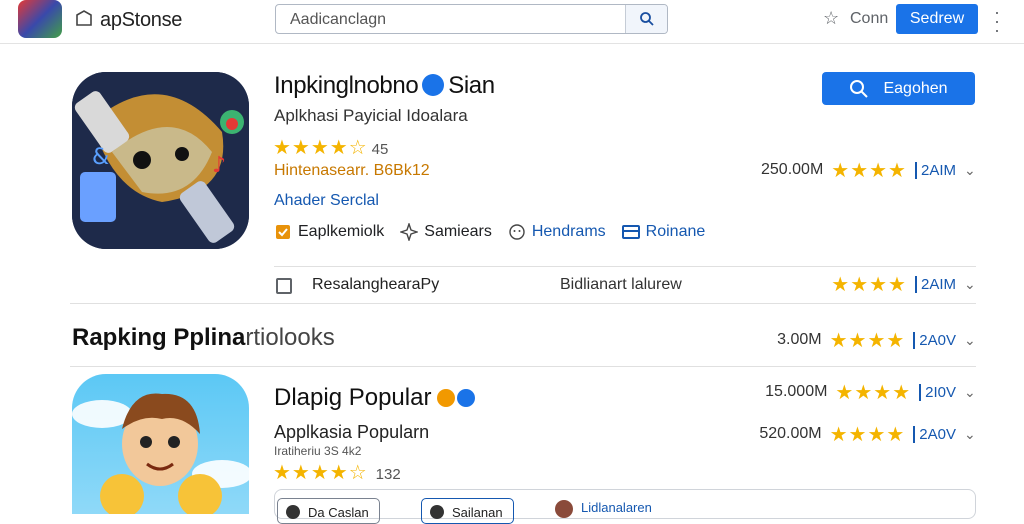  I want to click on popular-app-icon, so click(160, 444).